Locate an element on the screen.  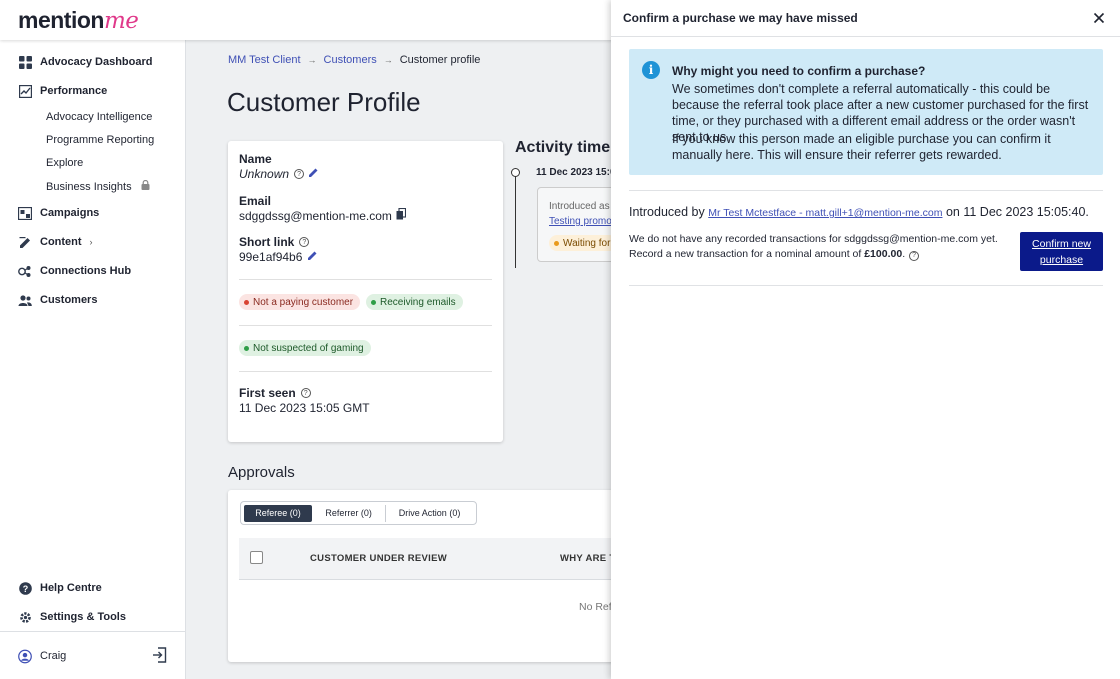
panel-title: Confirm a purchase we may have missed is located at coordinates (740, 18).